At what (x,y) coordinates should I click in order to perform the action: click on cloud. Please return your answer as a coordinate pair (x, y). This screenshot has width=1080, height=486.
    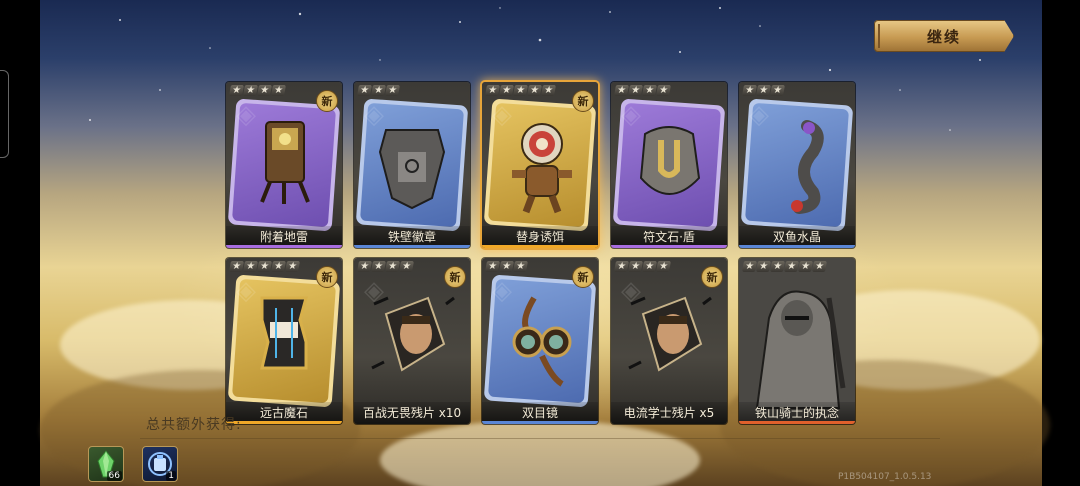
    Looking at the image, I should click on (540, 453).